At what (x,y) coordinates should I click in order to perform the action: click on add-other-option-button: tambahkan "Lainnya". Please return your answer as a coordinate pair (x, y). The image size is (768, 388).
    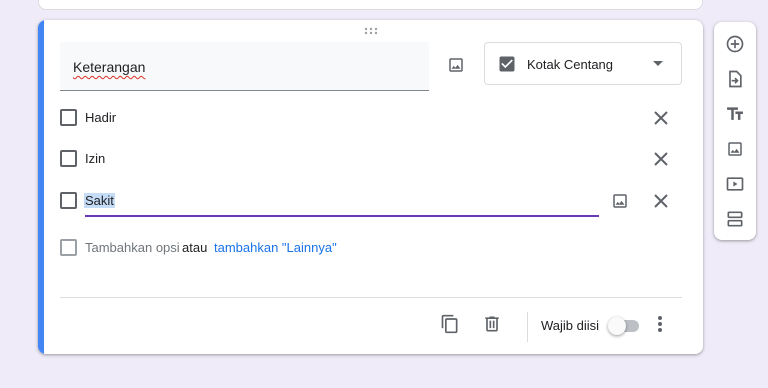
    Looking at the image, I should click on (275, 247).